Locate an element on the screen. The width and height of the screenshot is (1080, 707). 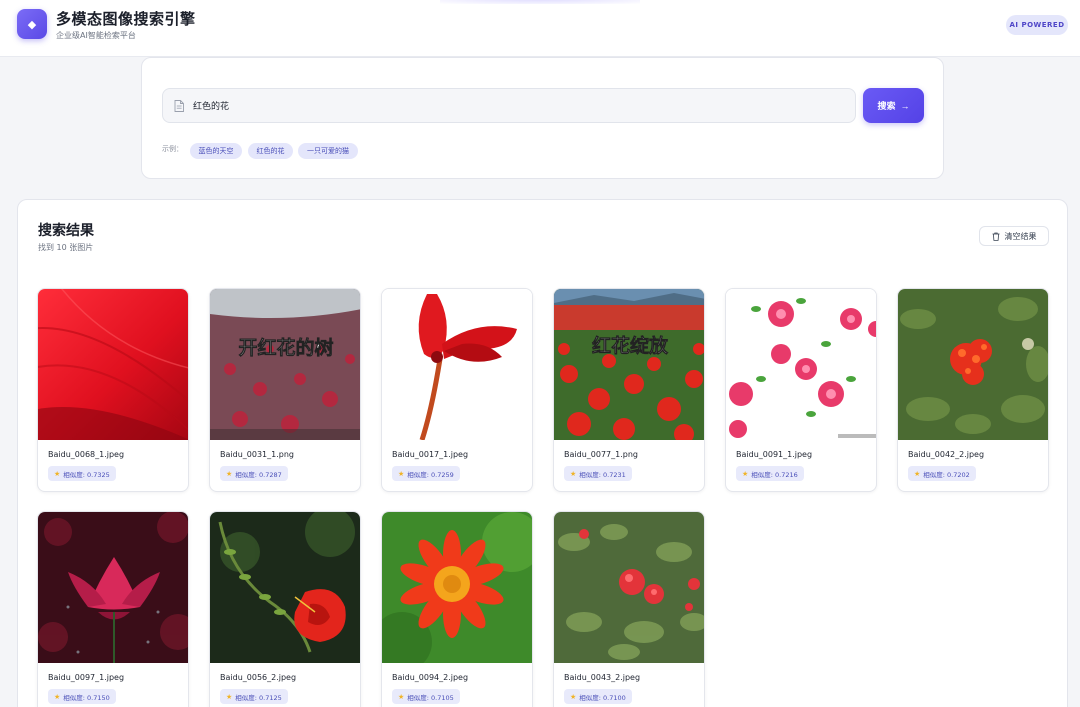
result-card: Baidu_0017_1.jpeg ★ 相似度: 0.7259 is located at coordinates (457, 390).